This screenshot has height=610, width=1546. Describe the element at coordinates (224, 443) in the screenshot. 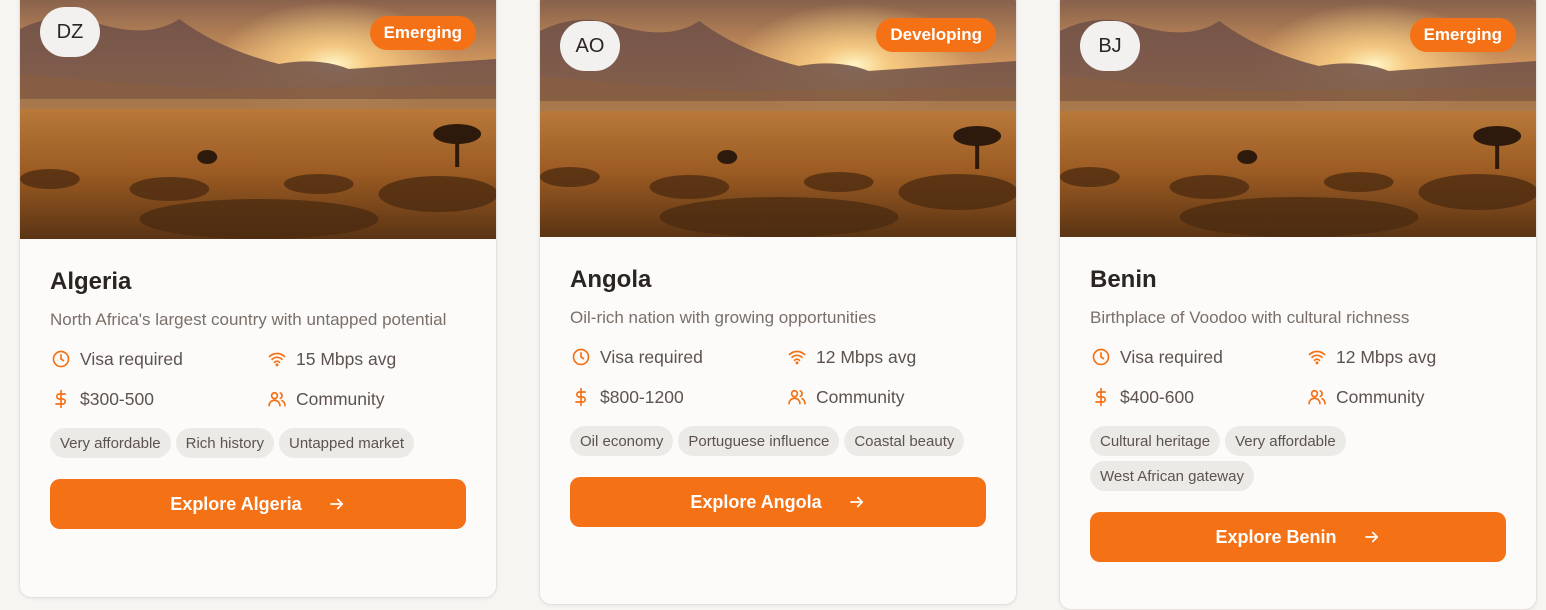

I see `tag: Rich history` at that location.